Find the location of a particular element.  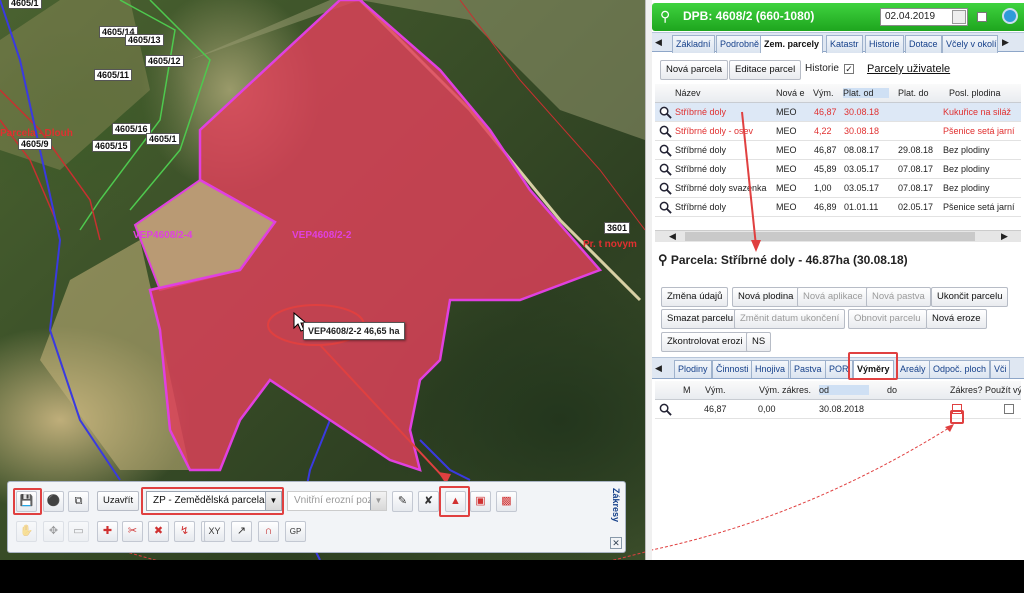

split-icon: ✚ is located at coordinates (107, 531).